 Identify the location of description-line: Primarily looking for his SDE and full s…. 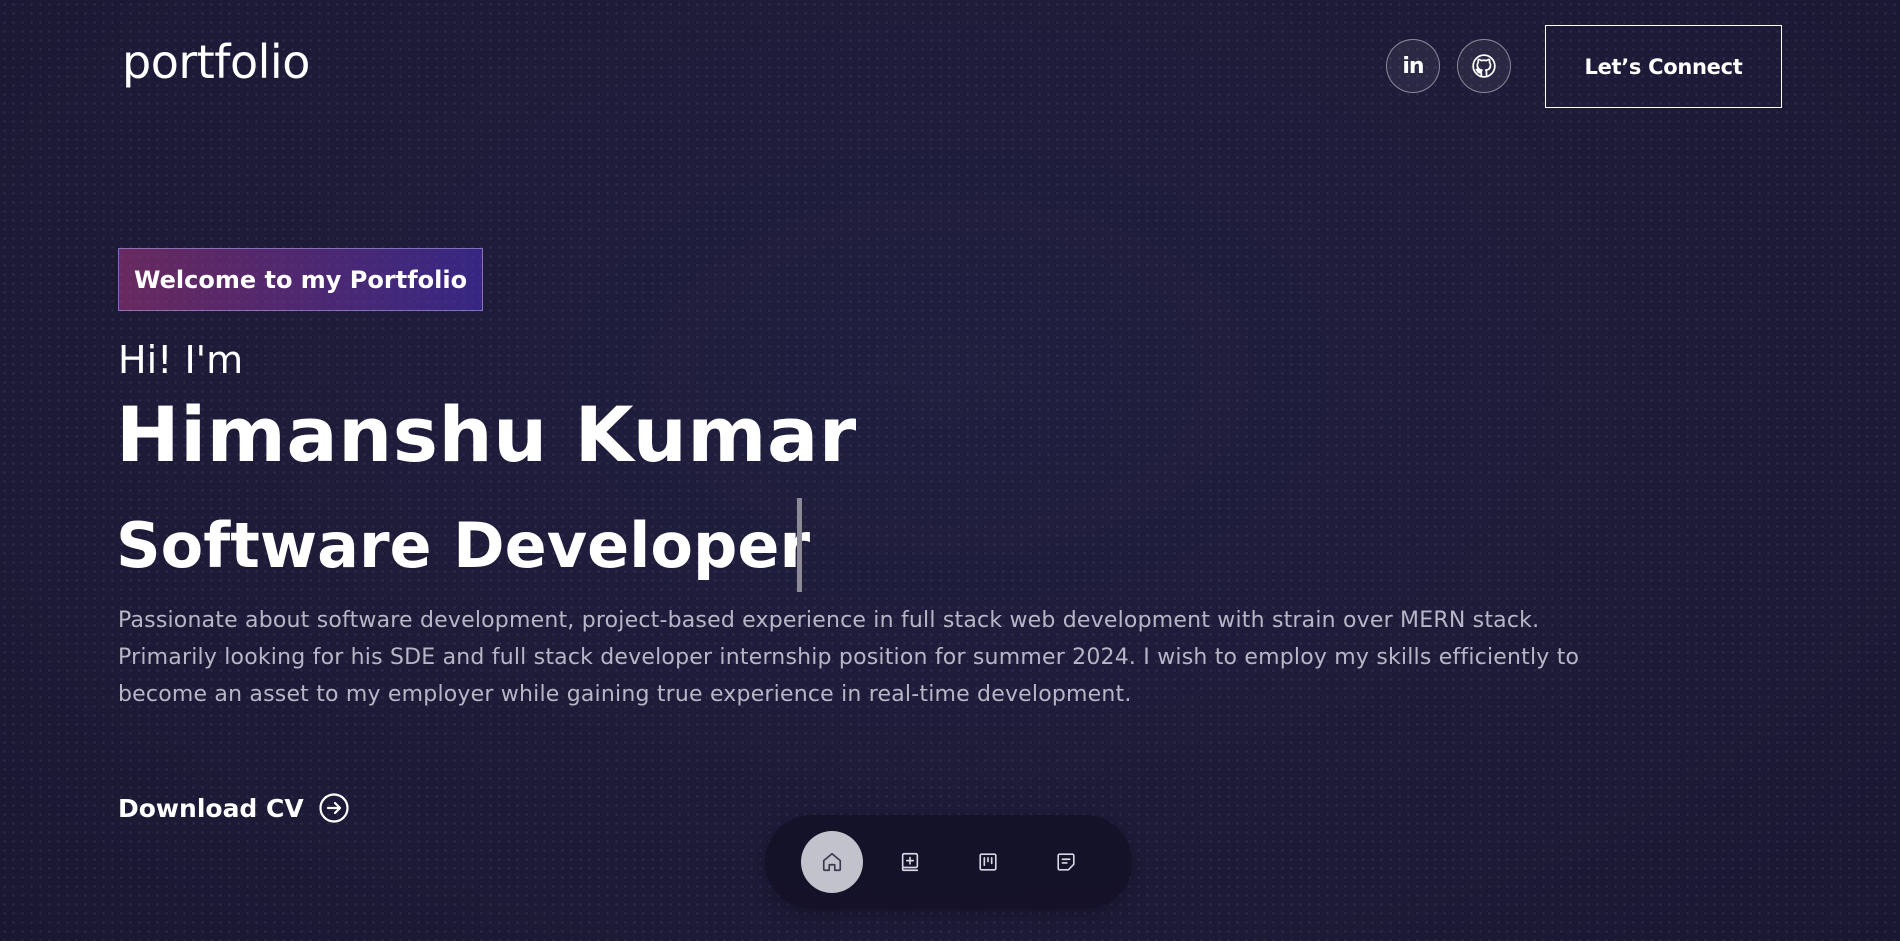
(849, 657).